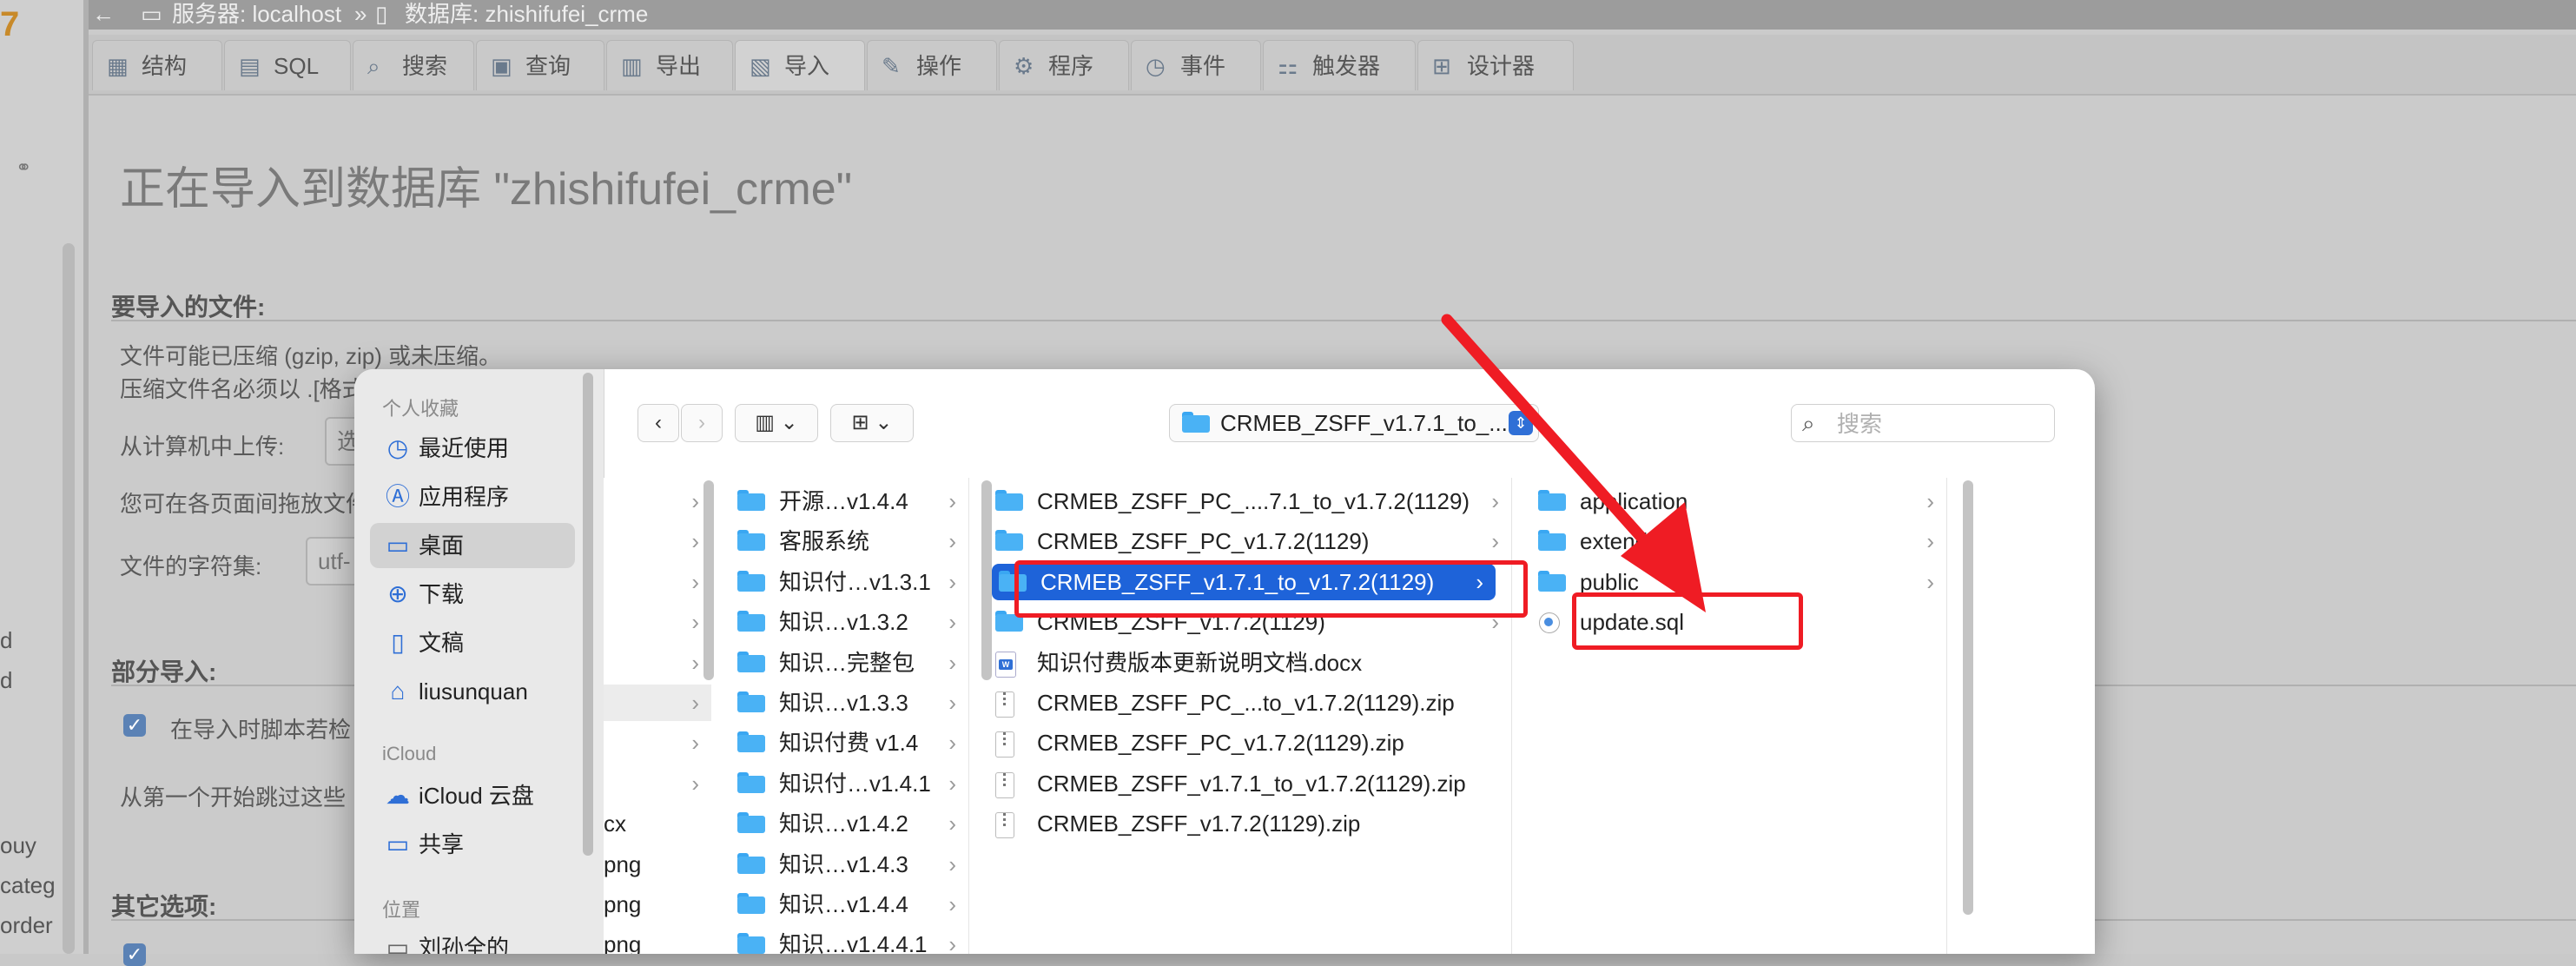 This screenshot has width=2576, height=966. I want to click on annotation-arrow, so click(1574, 463).